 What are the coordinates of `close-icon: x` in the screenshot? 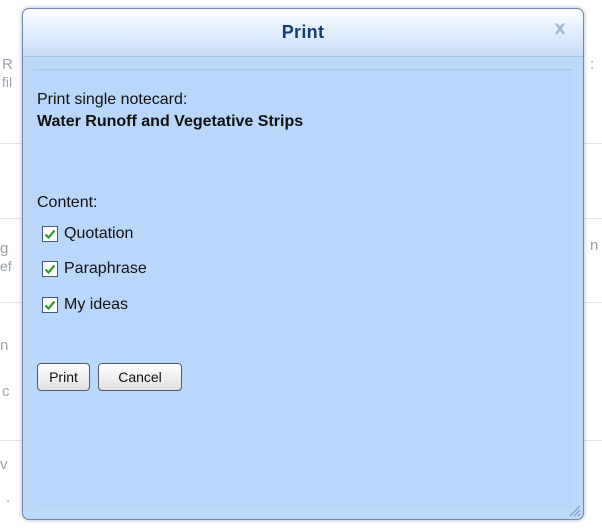 It's located at (560, 29).